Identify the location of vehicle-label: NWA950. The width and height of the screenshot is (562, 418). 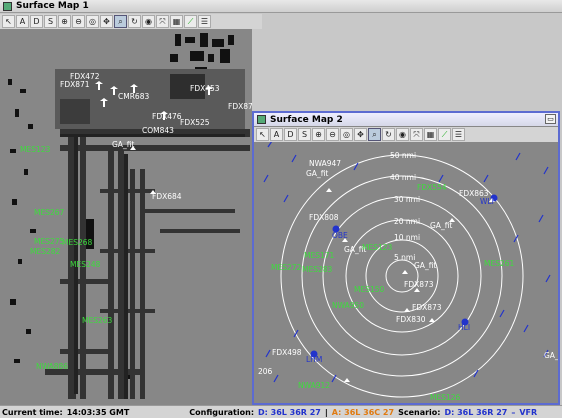
(348, 305).